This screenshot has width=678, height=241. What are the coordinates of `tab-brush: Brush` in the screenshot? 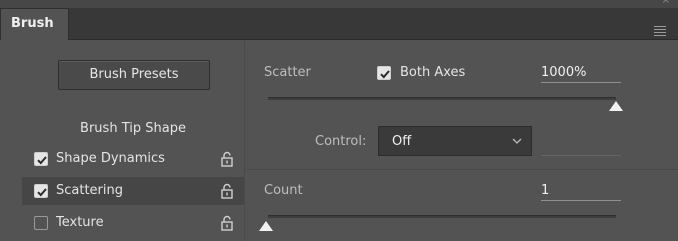 It's located at (34, 24).